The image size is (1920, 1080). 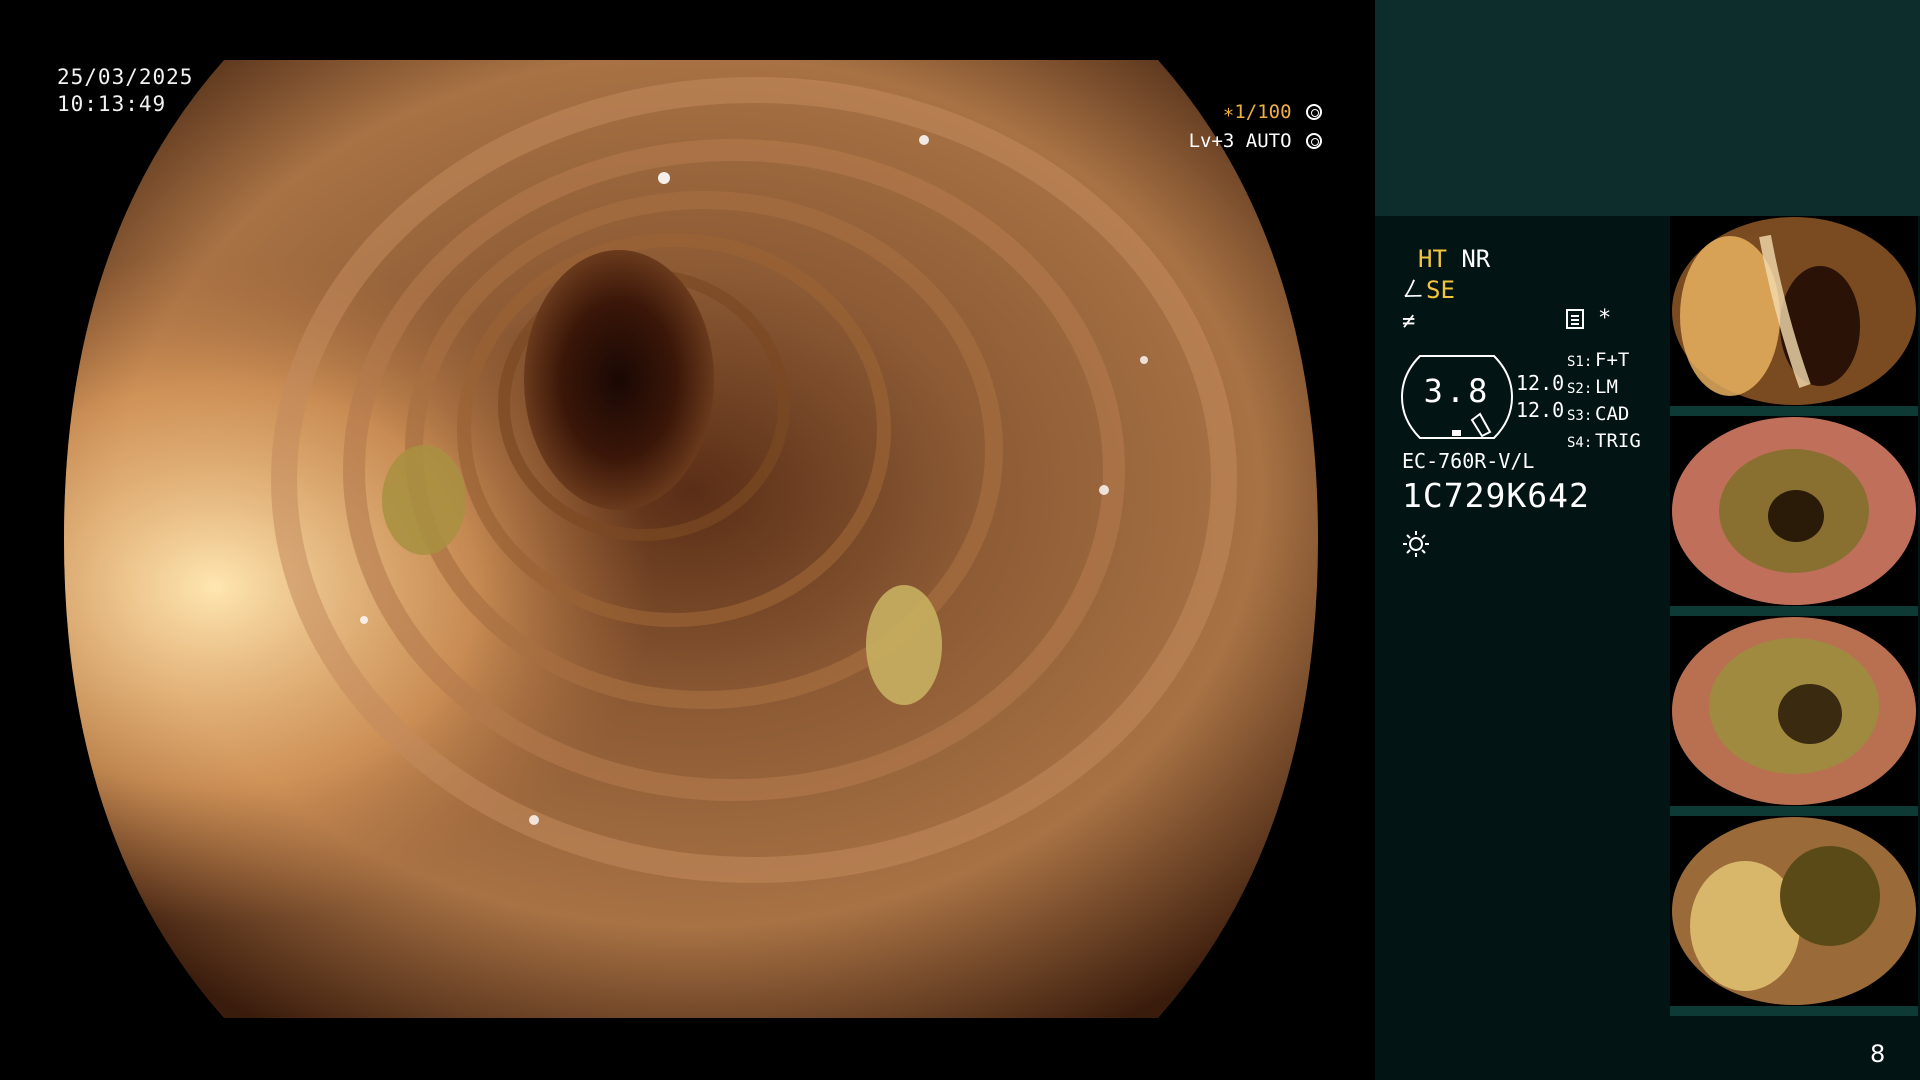 What do you see at coordinates (1605, 318) in the screenshot?
I see `asterisk-icon: *` at bounding box center [1605, 318].